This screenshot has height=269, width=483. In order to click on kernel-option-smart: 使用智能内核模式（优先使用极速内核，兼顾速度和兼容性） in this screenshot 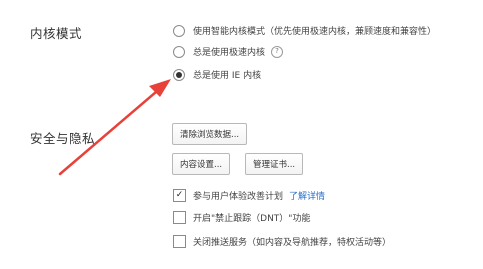, I will do `click(304, 30)`.